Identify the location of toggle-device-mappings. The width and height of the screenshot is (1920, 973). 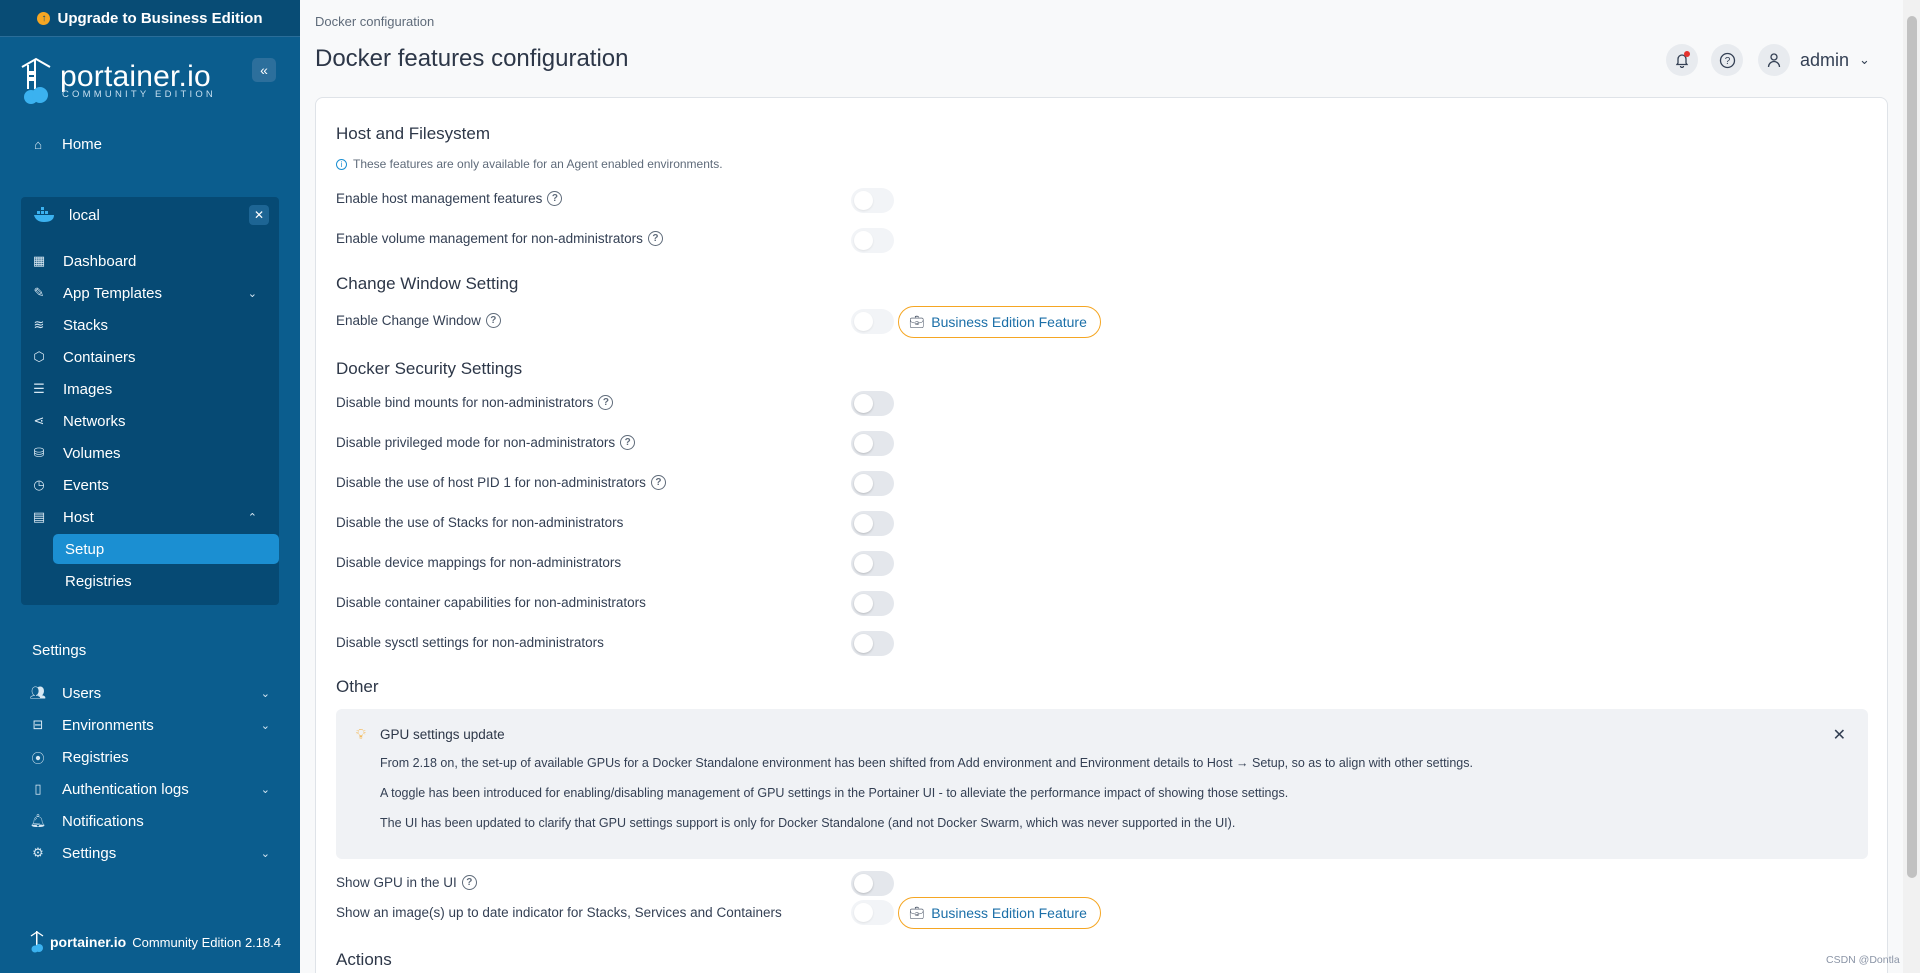
(872, 563).